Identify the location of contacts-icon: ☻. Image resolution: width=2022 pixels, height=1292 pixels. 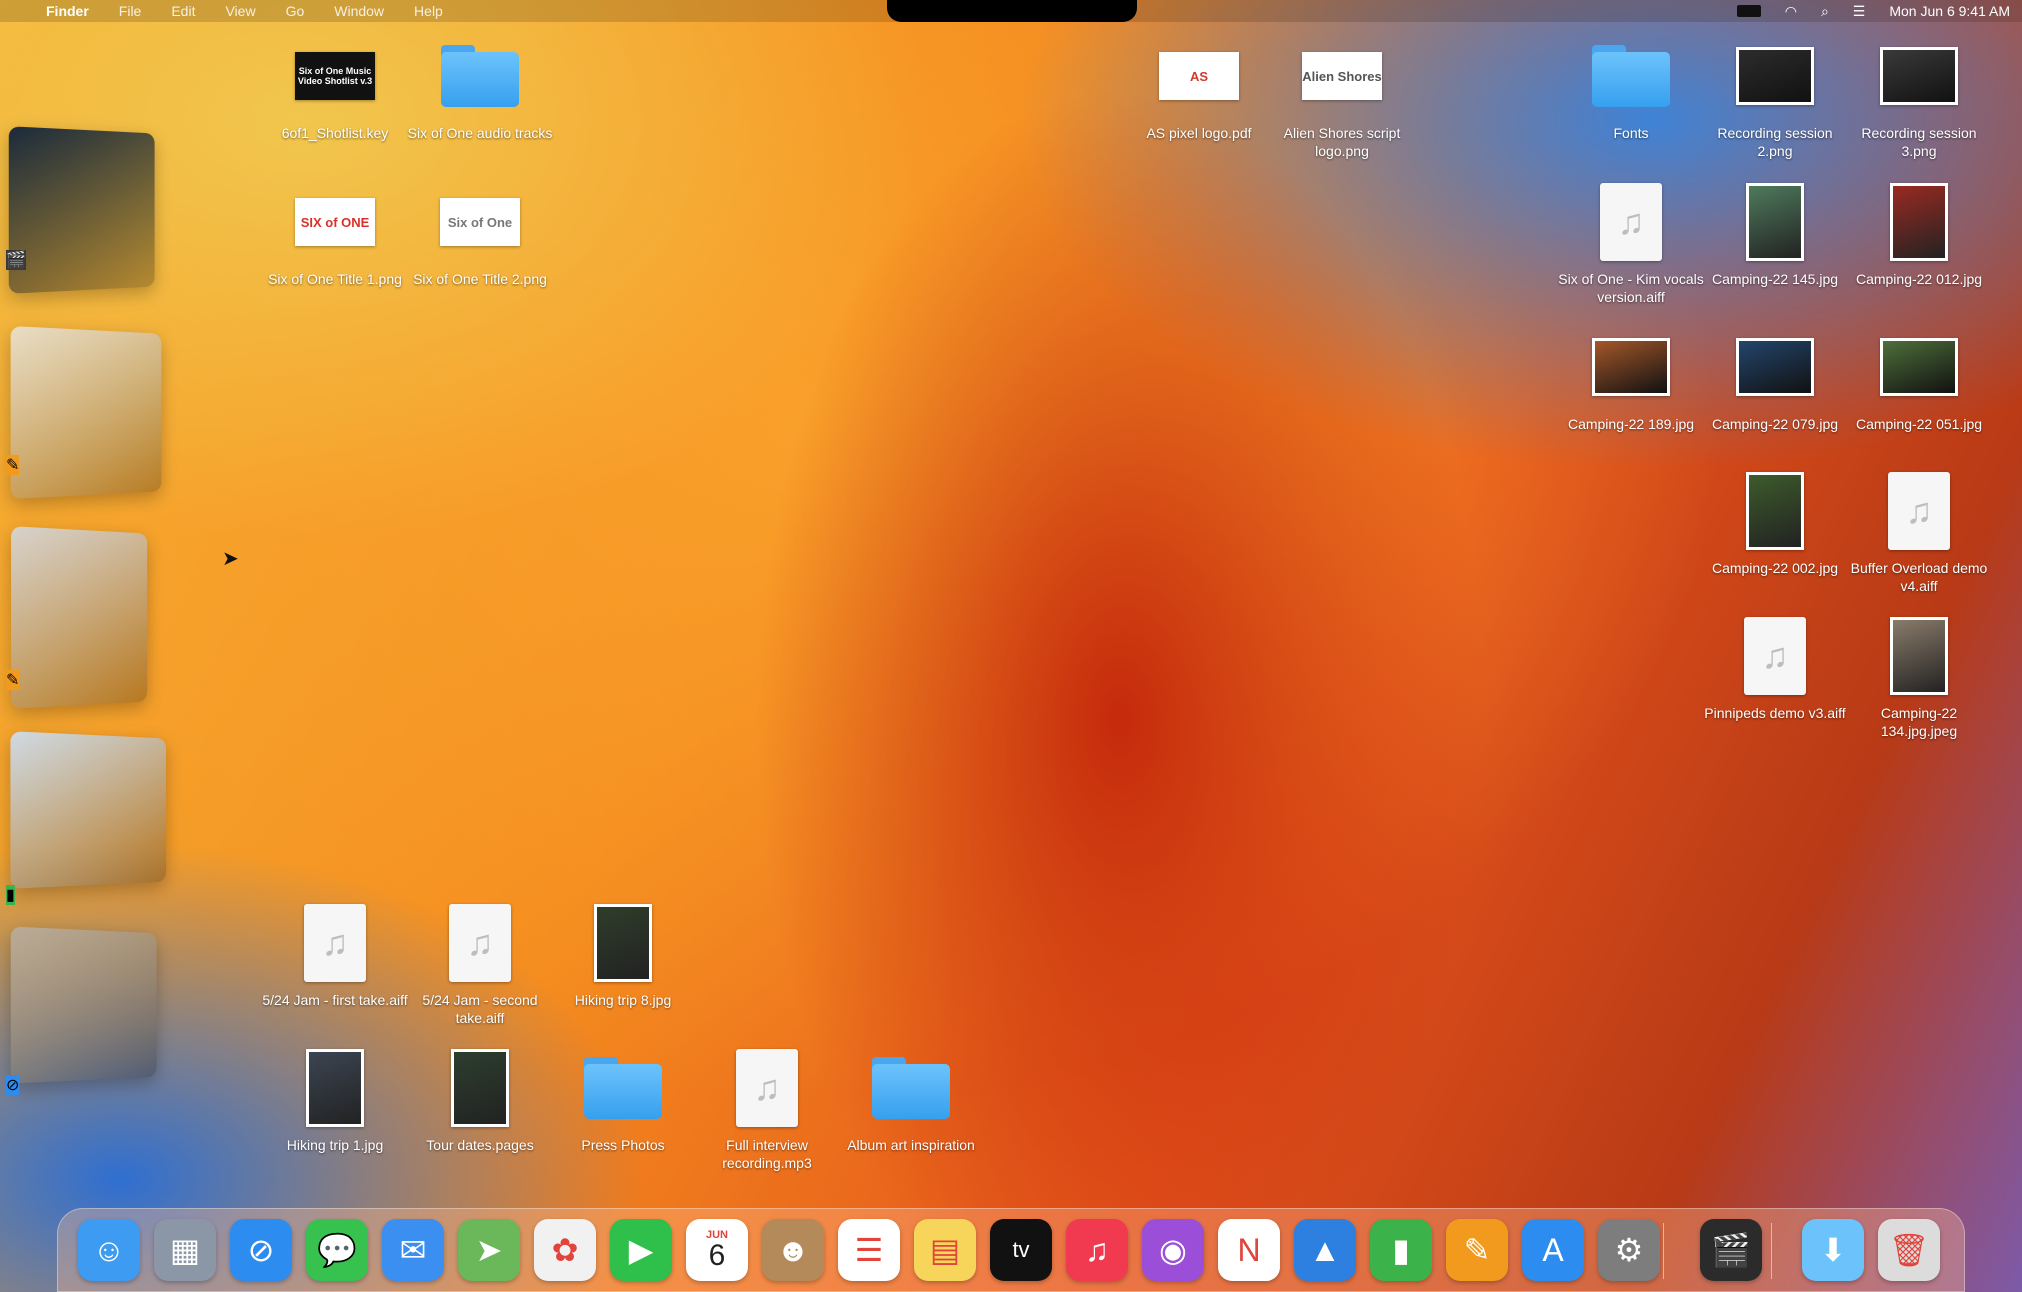
(793, 1250).